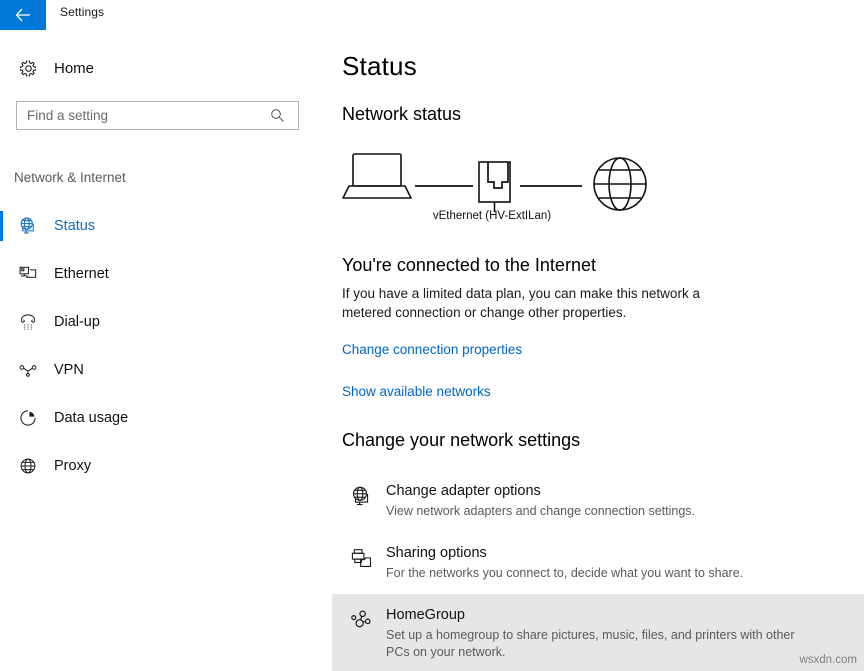 The image size is (864, 671). What do you see at coordinates (166, 68) in the screenshot?
I see `sidebar-item-home: Home` at bounding box center [166, 68].